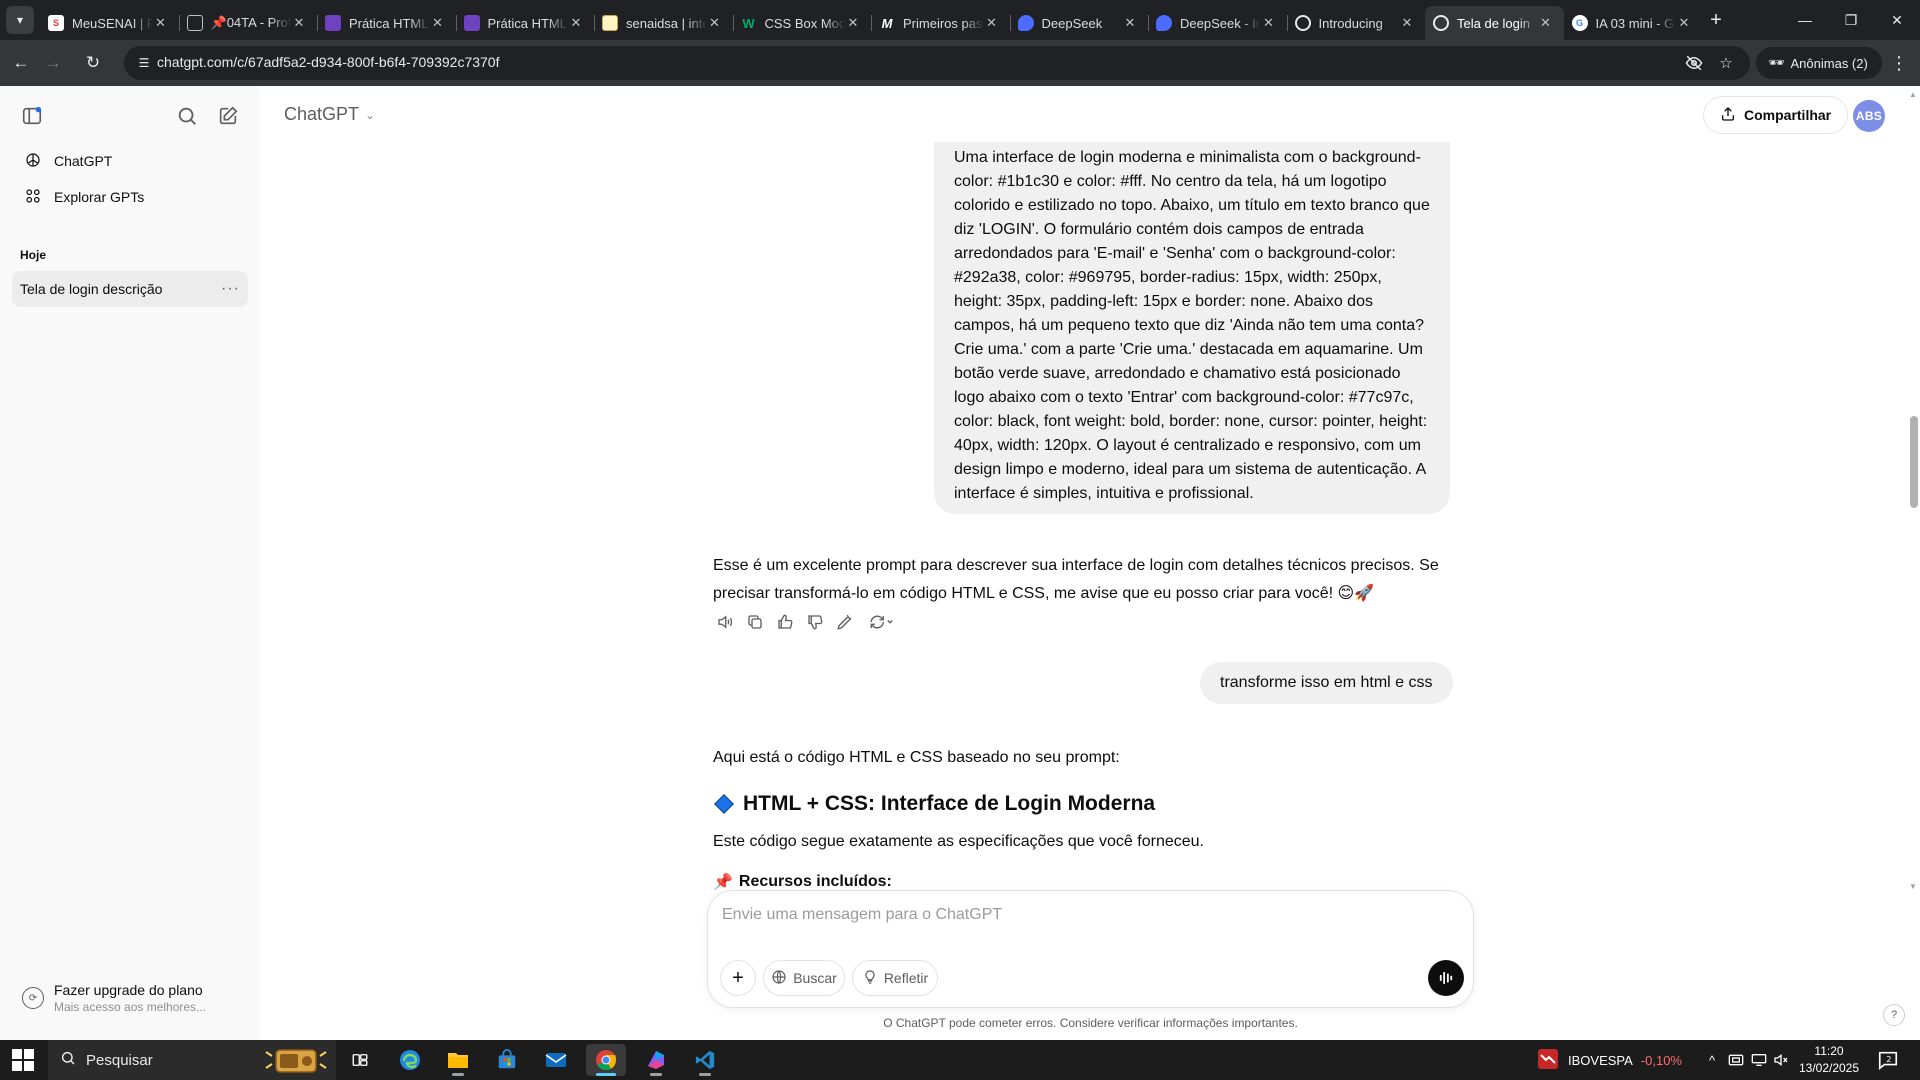 This screenshot has height=1080, width=1920. I want to click on browser-tab: Introducing ✕, so click(1356, 23).